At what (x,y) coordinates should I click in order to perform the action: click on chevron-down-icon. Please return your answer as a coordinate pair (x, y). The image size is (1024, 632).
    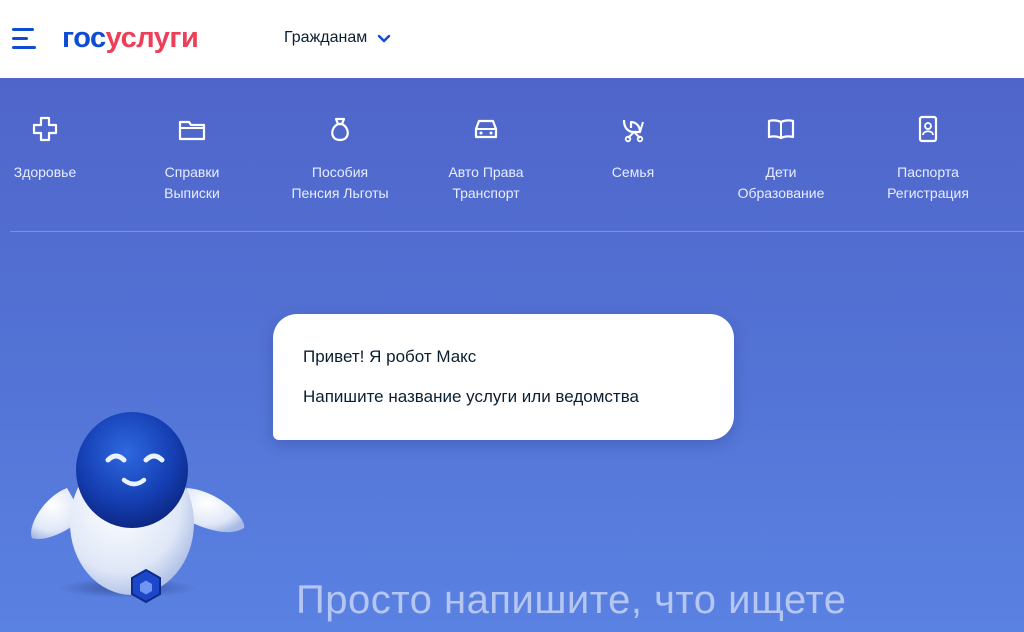
    Looking at the image, I should click on (384, 38).